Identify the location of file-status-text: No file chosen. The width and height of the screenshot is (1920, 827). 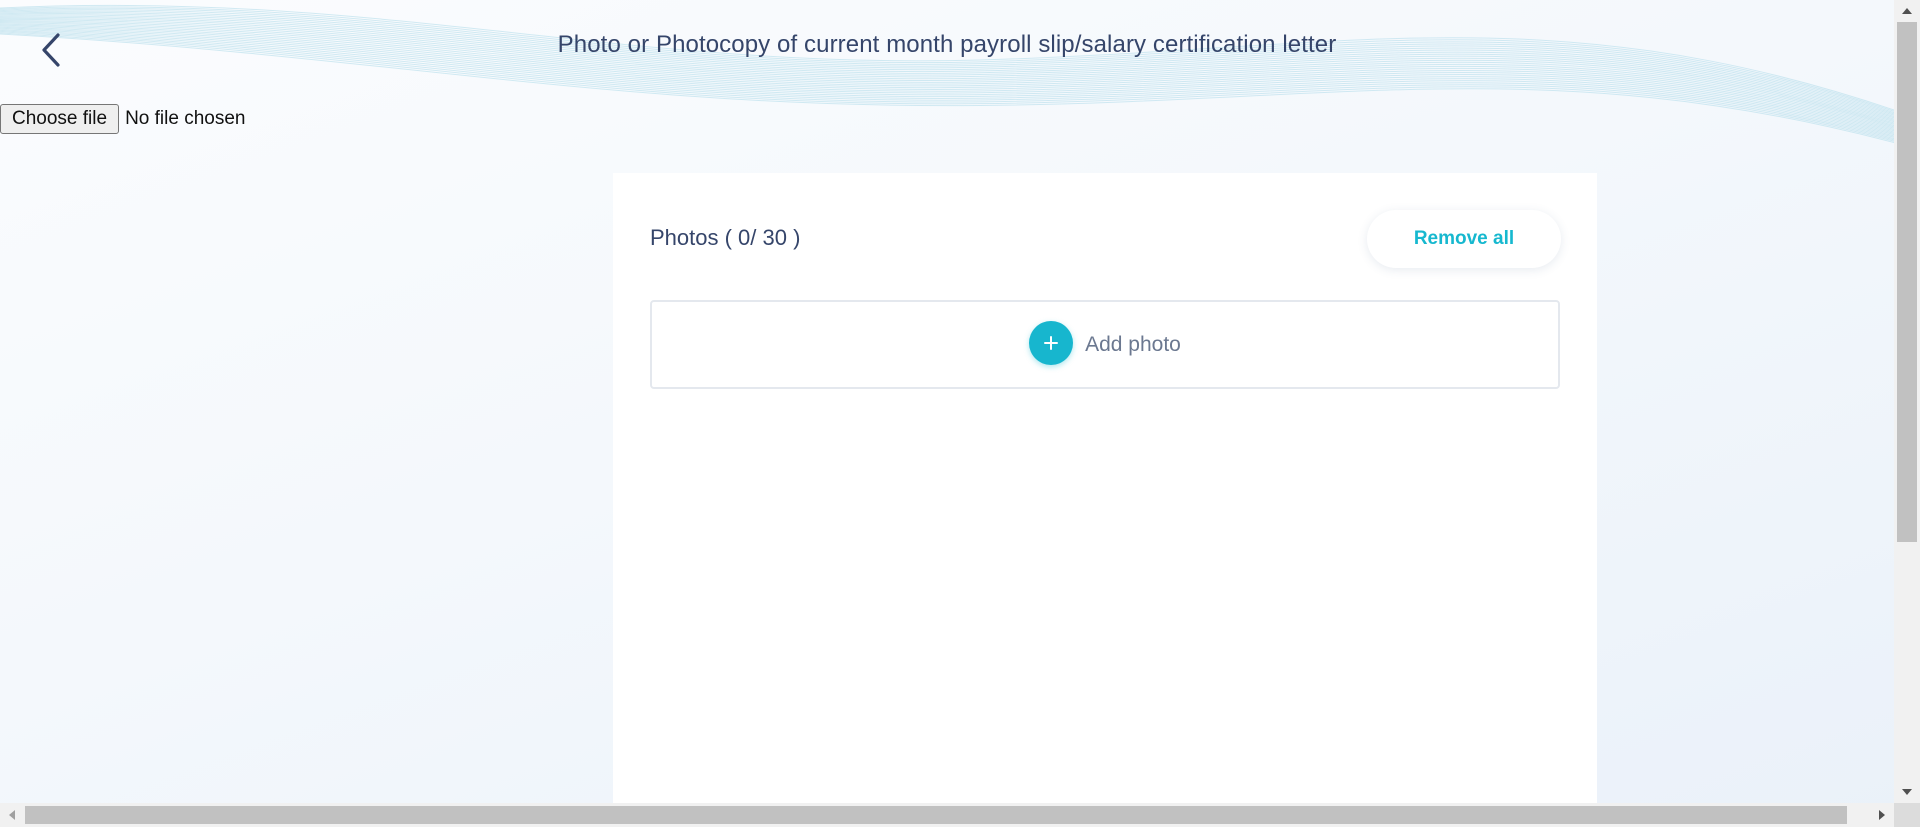
(185, 118).